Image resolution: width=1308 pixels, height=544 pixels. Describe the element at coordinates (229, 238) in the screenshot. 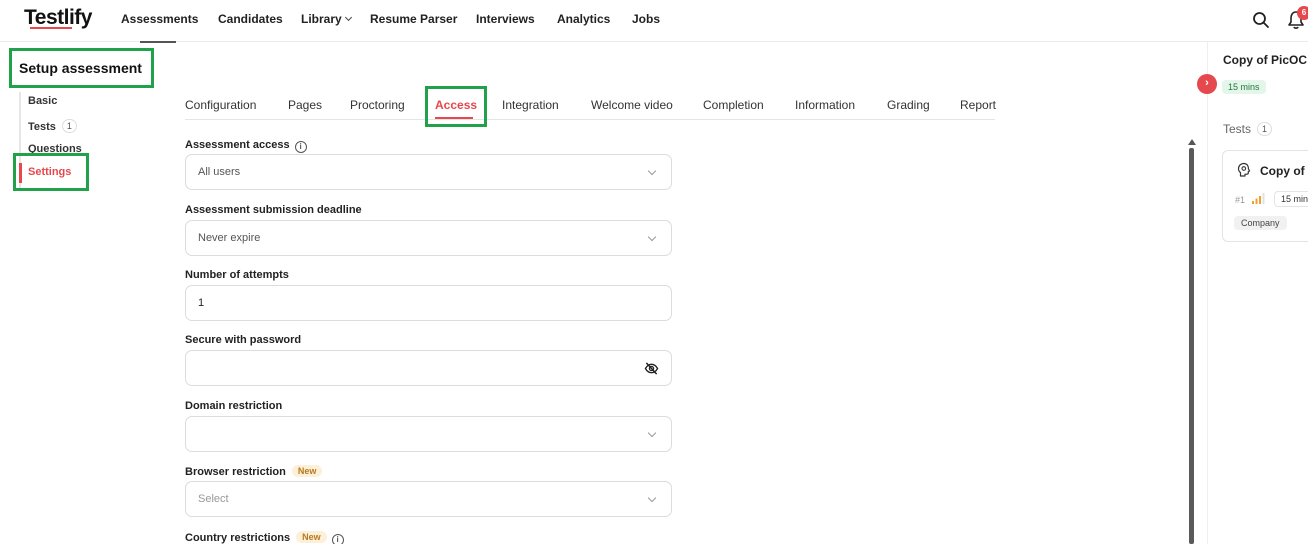

I see `submission-deadline-value: Never expire` at that location.